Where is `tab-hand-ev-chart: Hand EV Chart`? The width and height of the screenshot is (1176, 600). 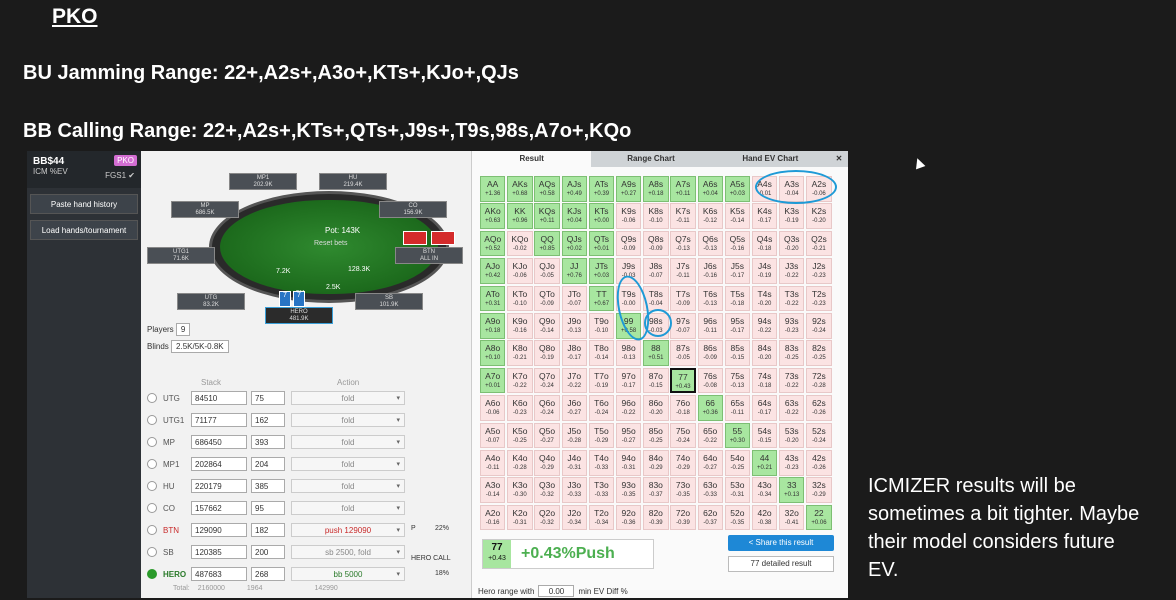
tab-hand-ev-chart: Hand EV Chart is located at coordinates (770, 159).